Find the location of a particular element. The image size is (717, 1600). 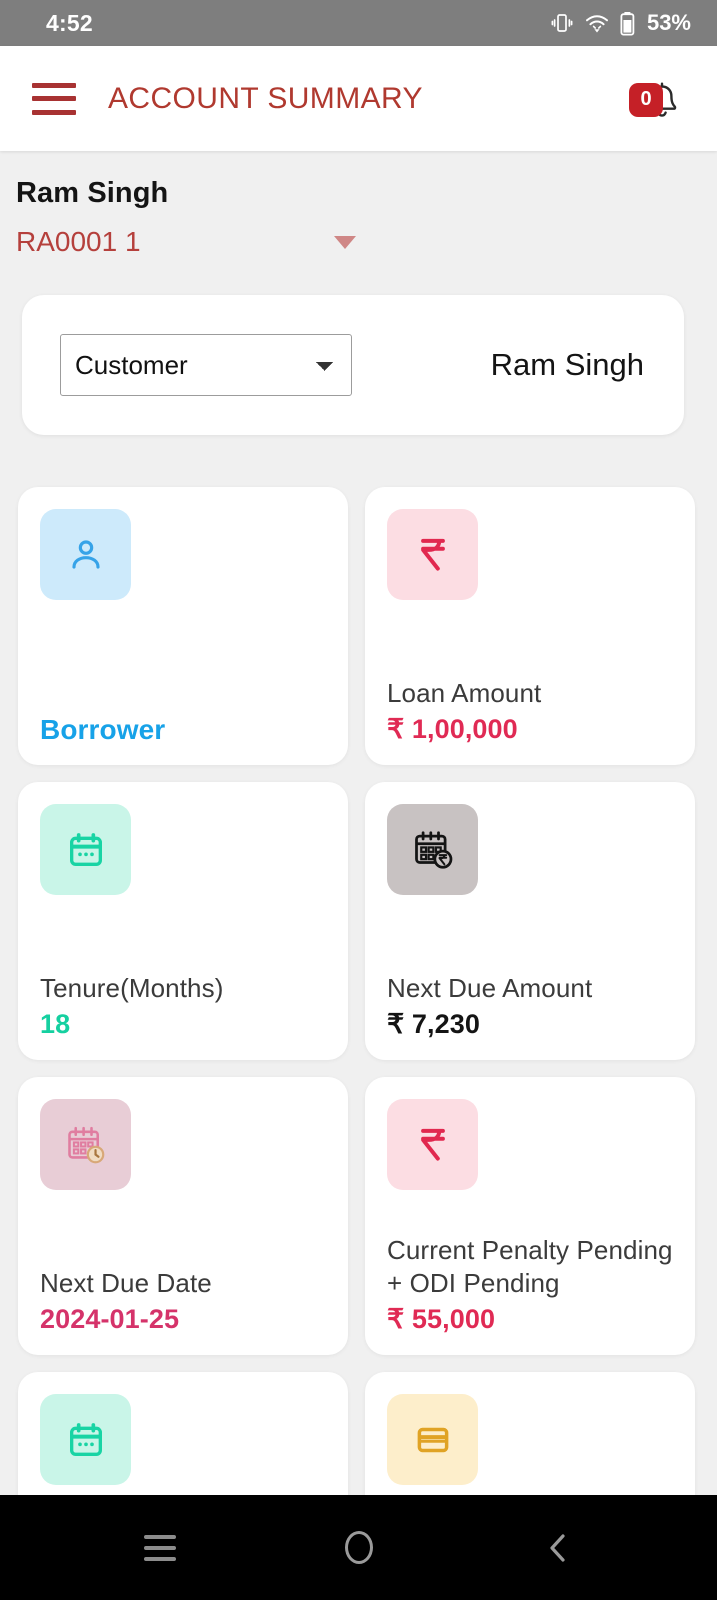

recents-button is located at coordinates (160, 1548).